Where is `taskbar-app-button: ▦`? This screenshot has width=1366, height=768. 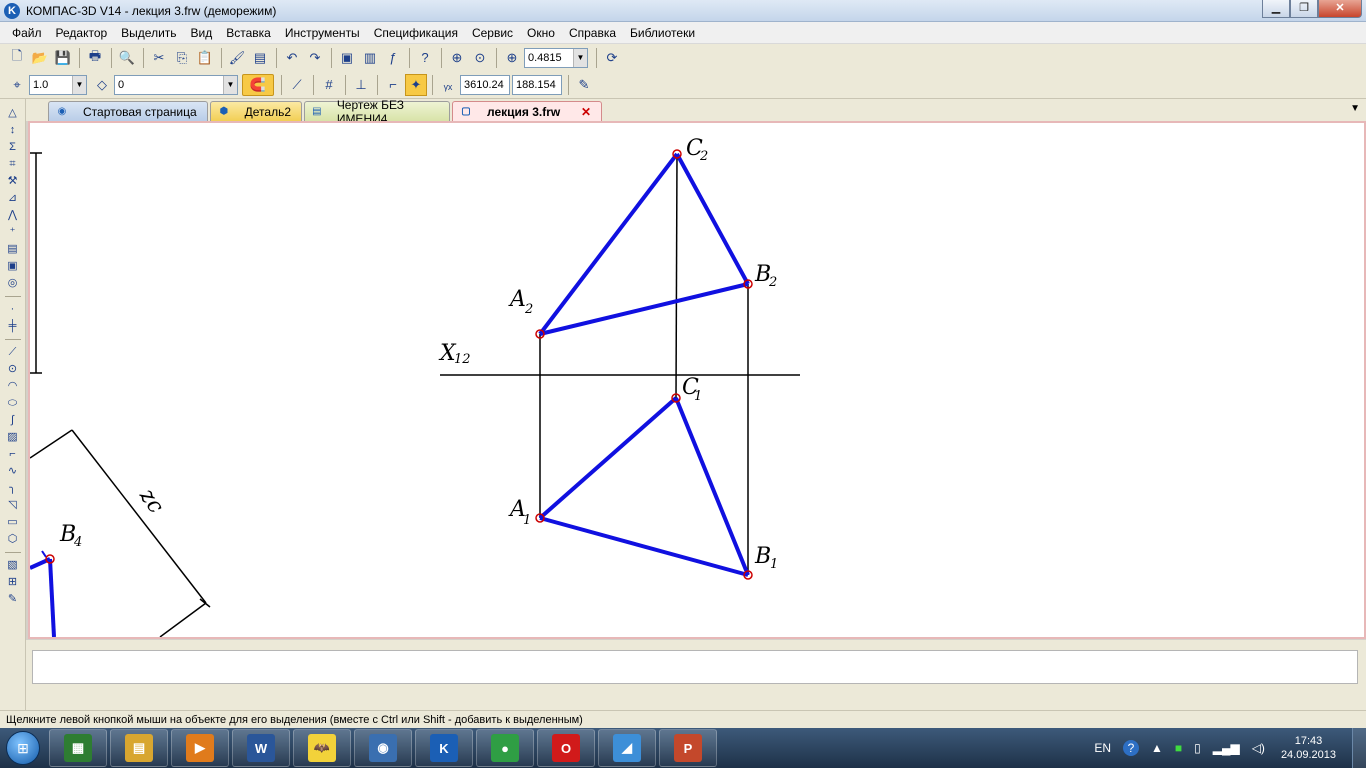 taskbar-app-button: ▦ is located at coordinates (78, 748).